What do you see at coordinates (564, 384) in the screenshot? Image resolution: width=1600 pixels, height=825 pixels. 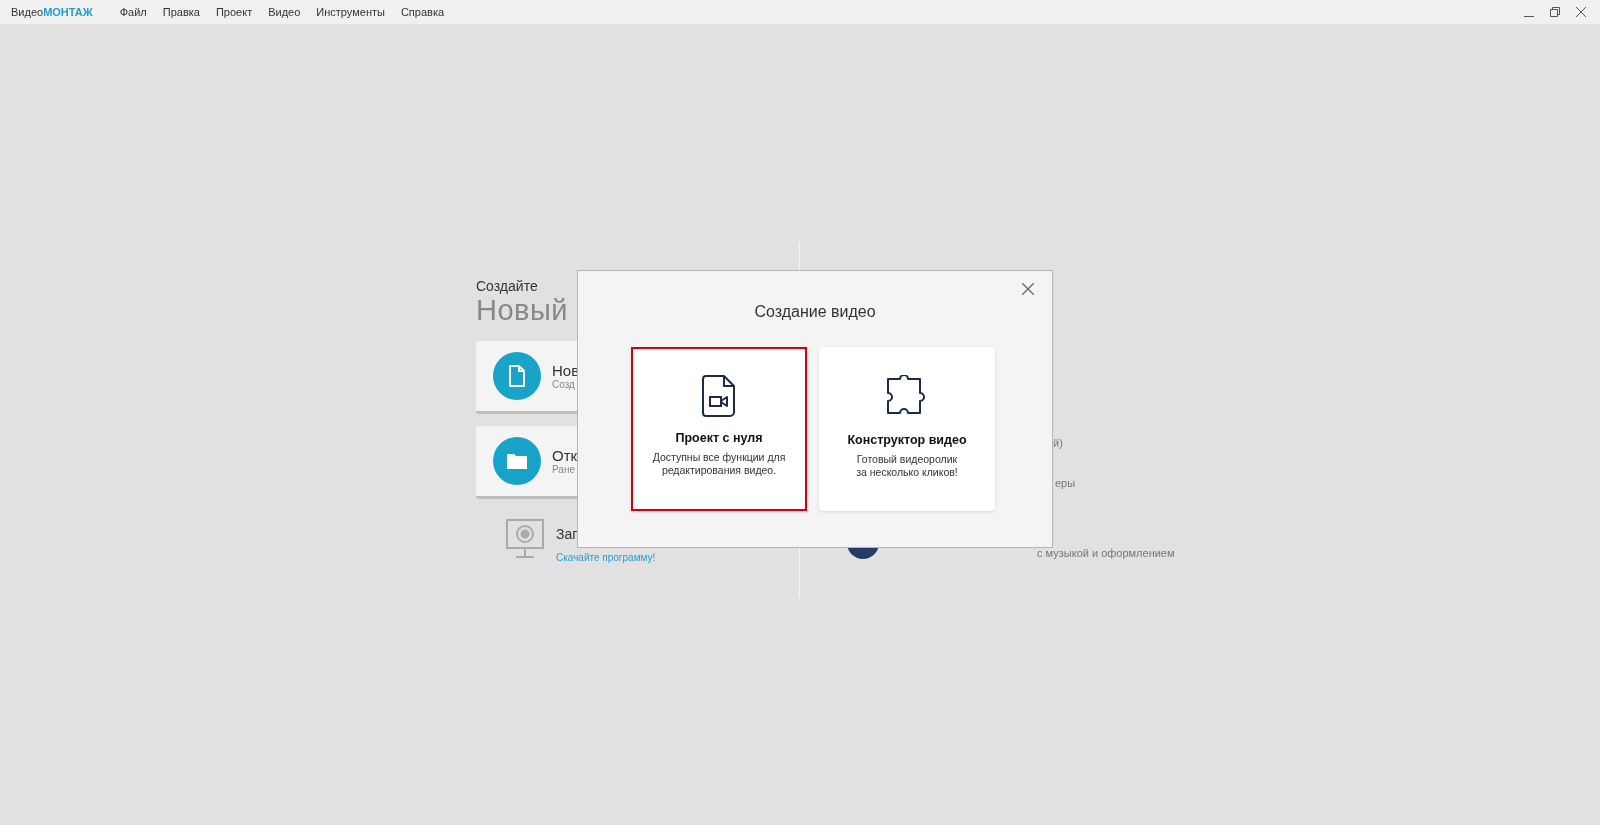 I see `action-subtitle: Созд` at bounding box center [564, 384].